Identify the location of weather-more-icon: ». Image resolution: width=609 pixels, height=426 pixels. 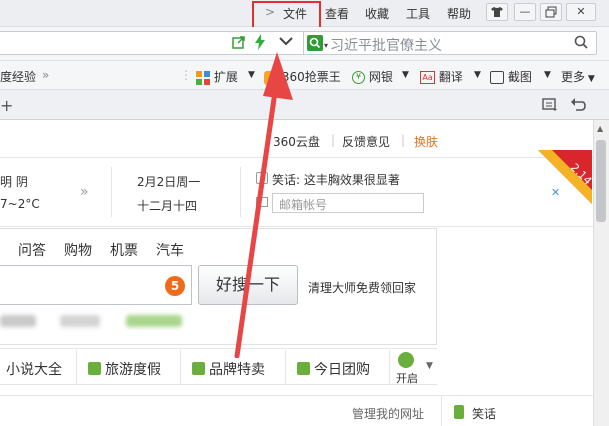
(84, 192).